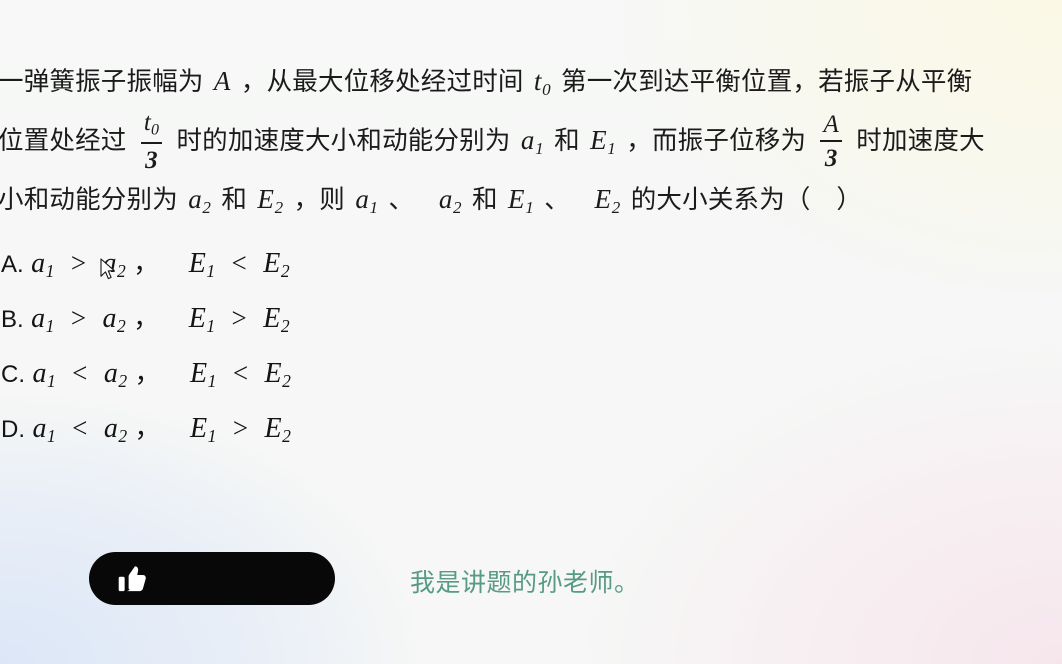 The height and width of the screenshot is (664, 1062). What do you see at coordinates (920, 141) in the screenshot?
I see `problem-text-fragment: 时加速度大` at bounding box center [920, 141].